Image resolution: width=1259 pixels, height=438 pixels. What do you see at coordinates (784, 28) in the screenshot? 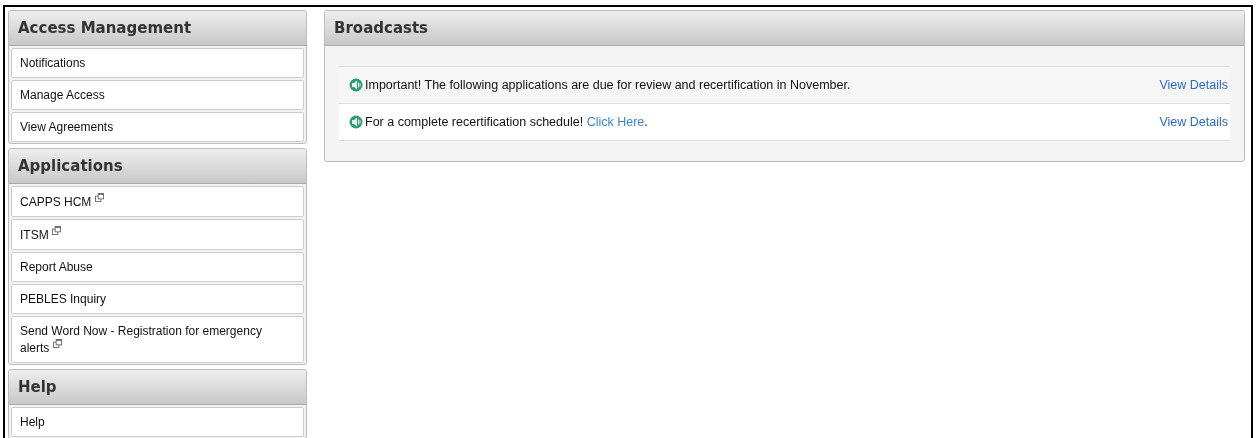
I see `panel-header: Broadcasts` at bounding box center [784, 28].